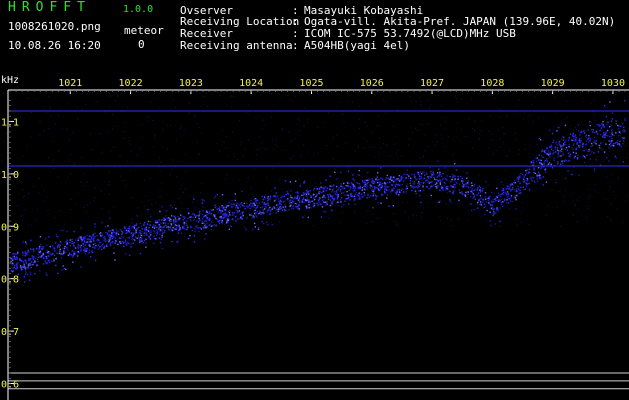 This screenshot has height=400, width=629. I want to click on info-label-antenna: Receiving antenna, so click(236, 45).